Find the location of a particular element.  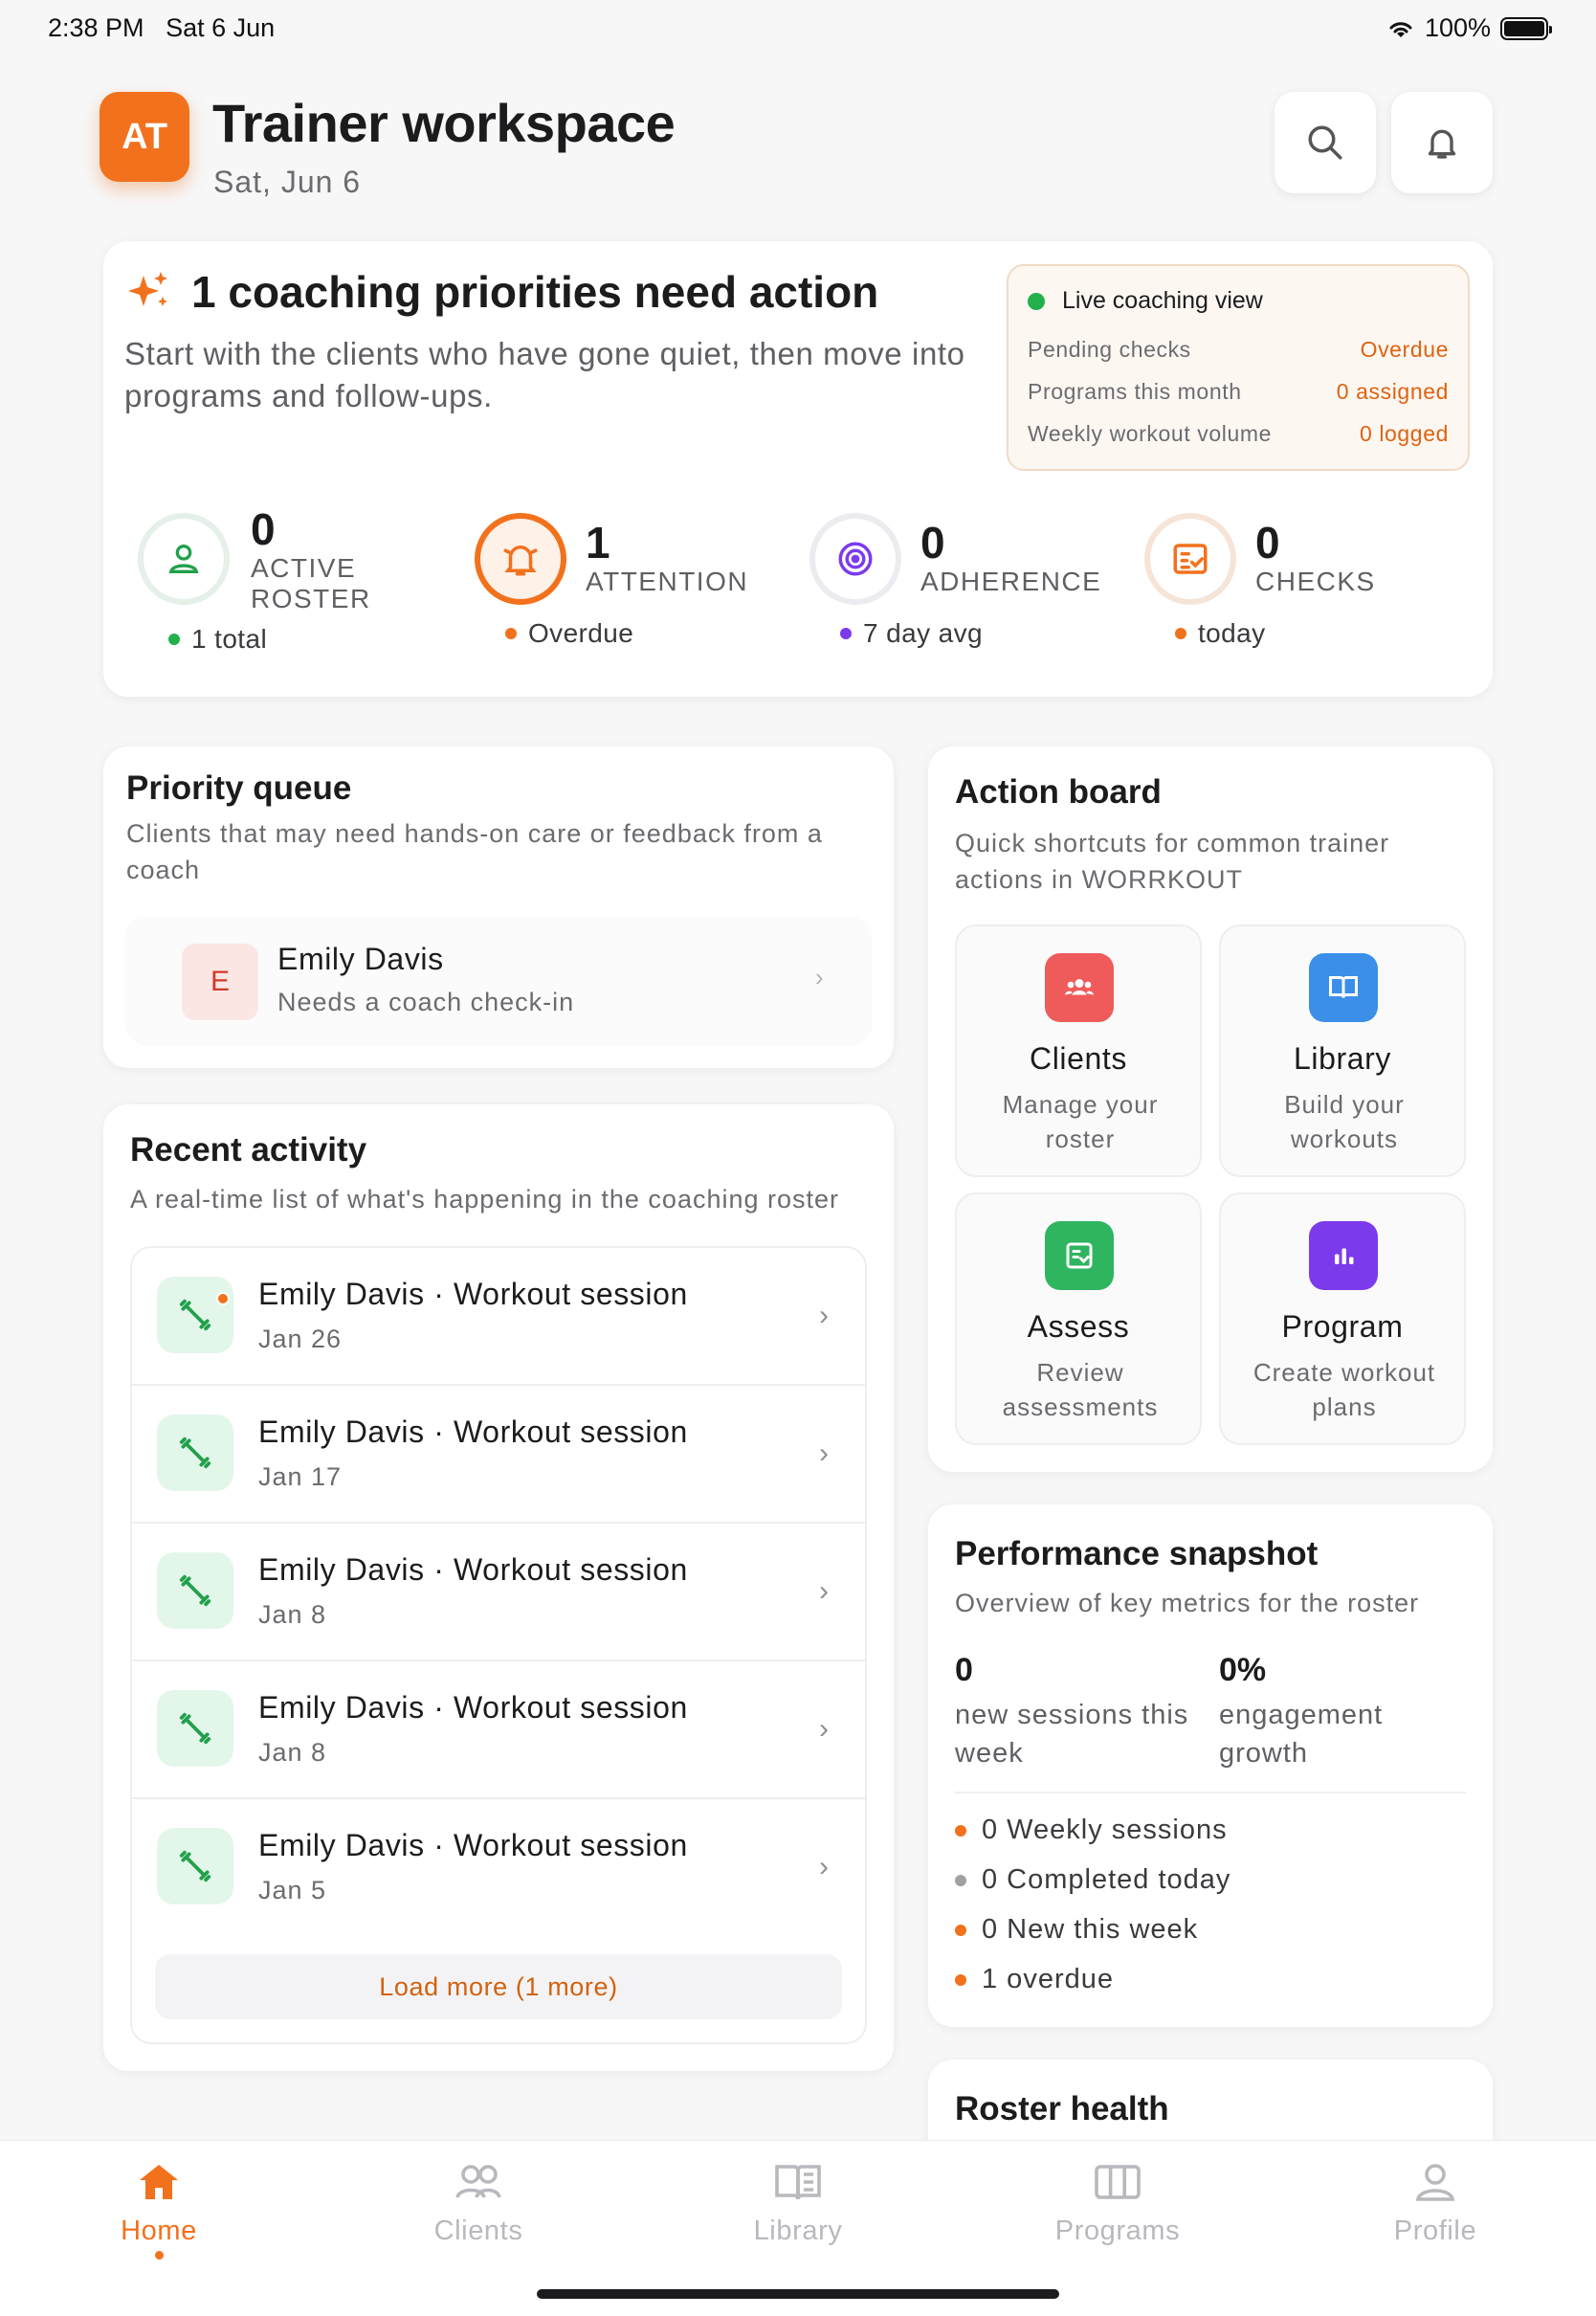

search-icon is located at coordinates (1325, 142).